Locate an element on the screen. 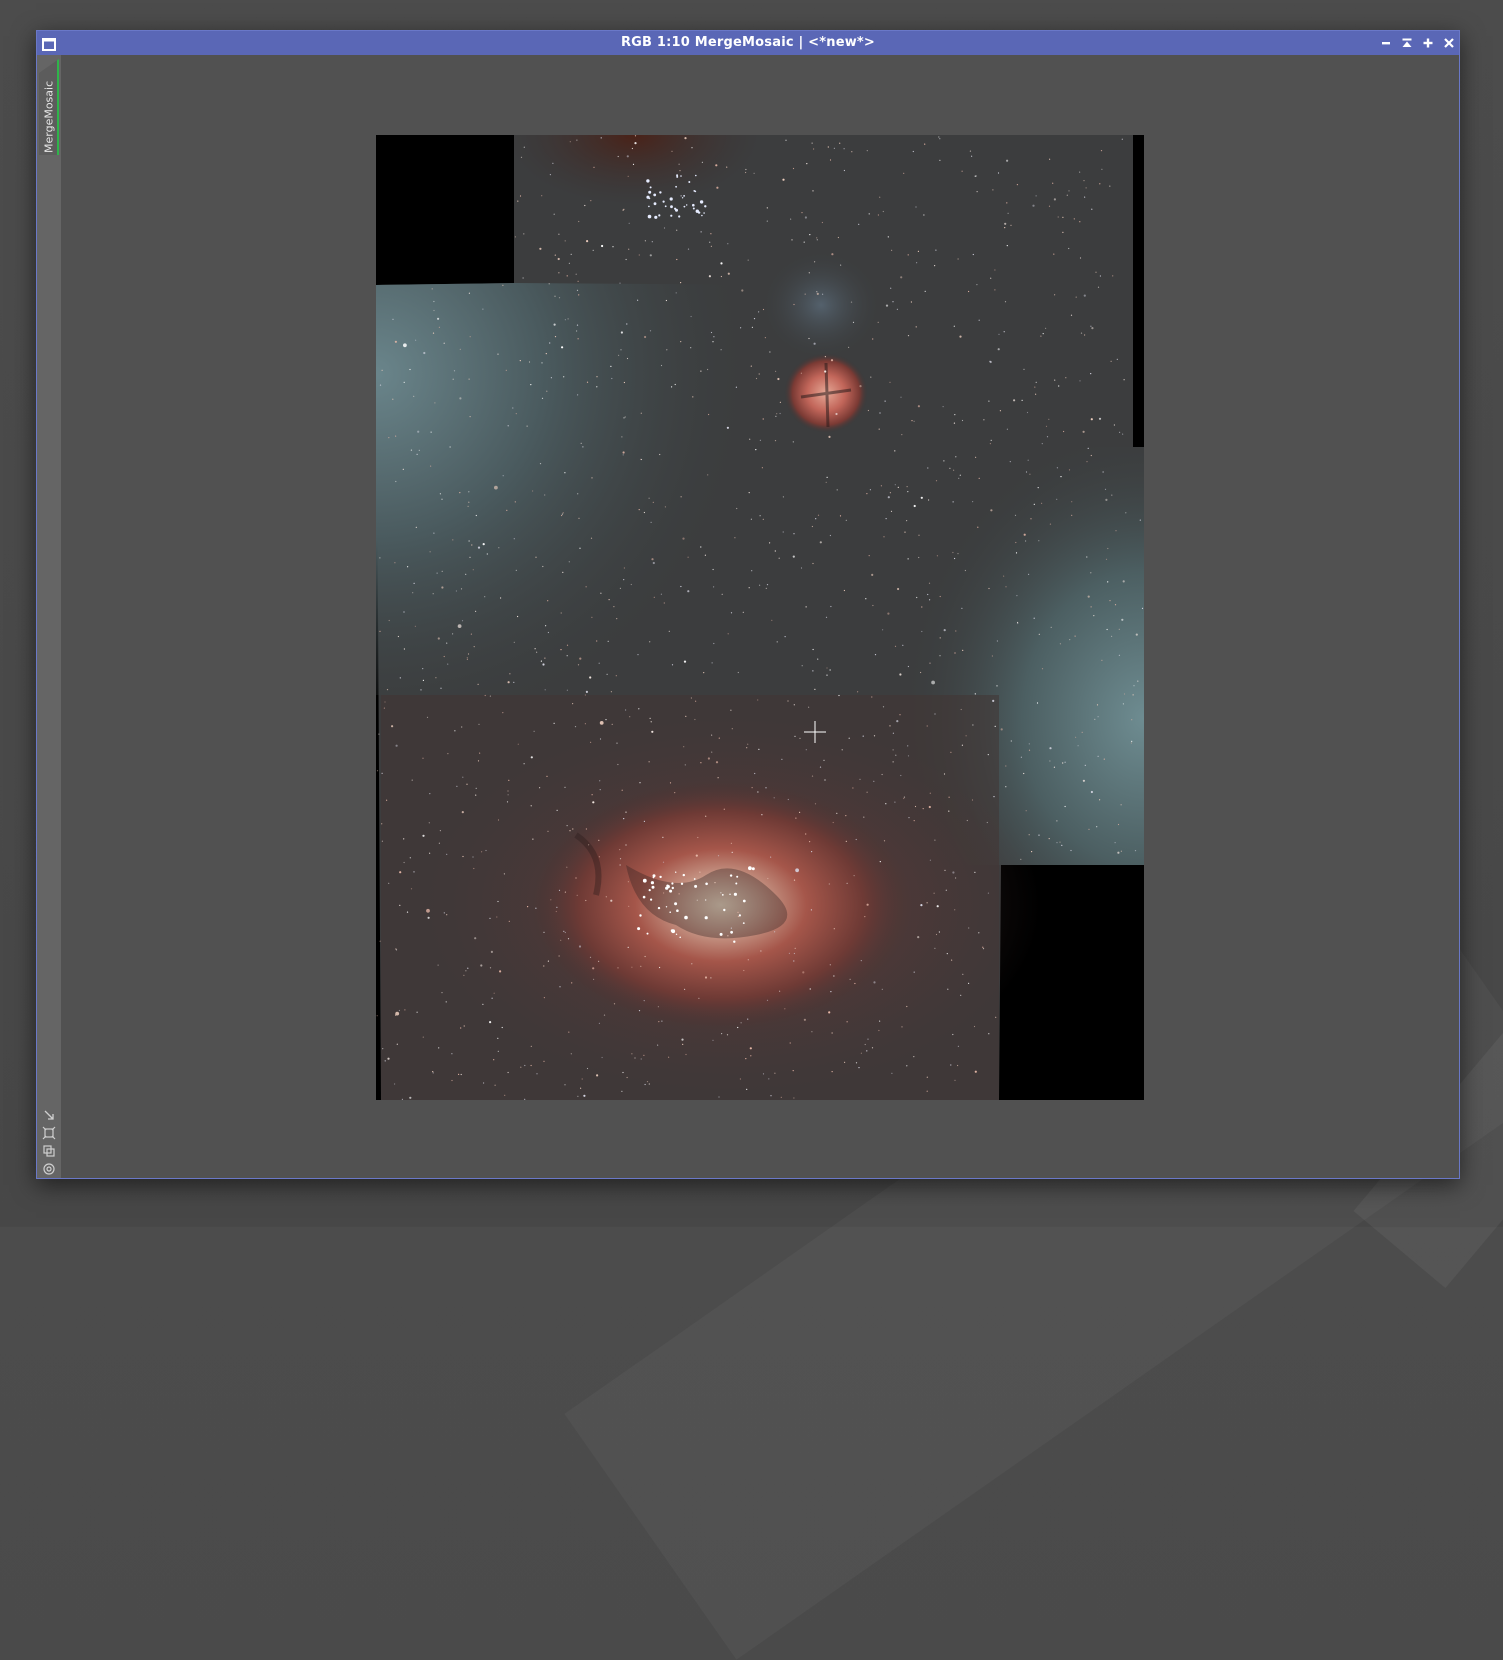 The image size is (1503, 1660). minimize-icon is located at coordinates (1386, 43).